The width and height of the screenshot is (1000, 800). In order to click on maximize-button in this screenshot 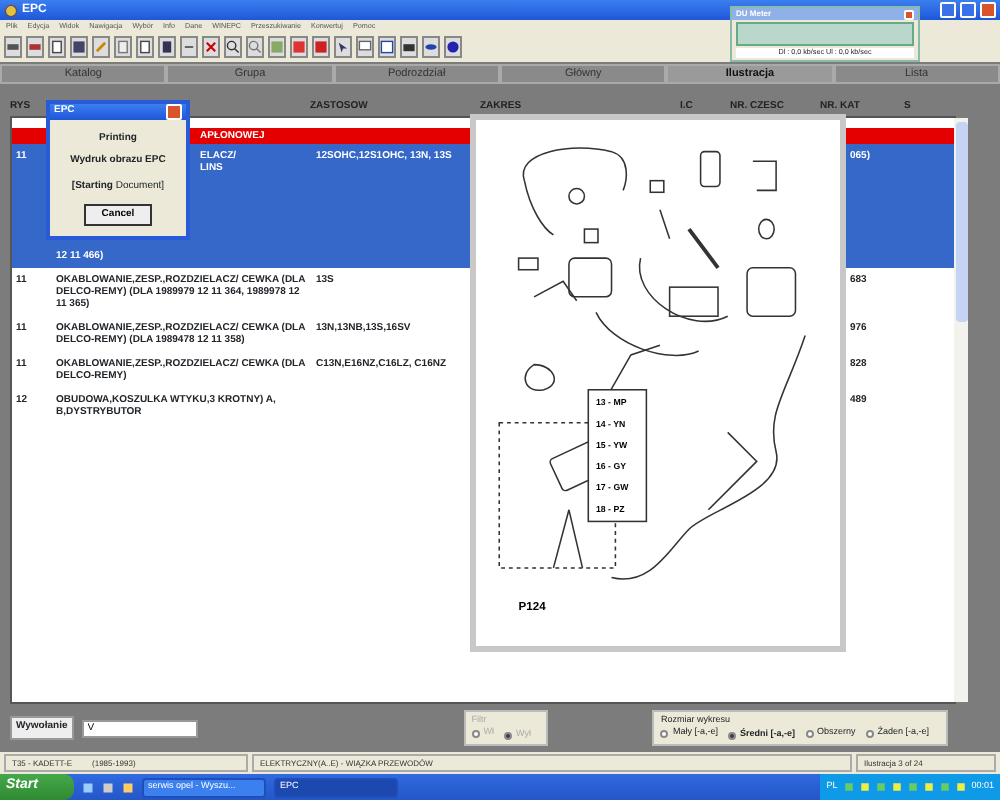, I will do `click(968, 10)`.